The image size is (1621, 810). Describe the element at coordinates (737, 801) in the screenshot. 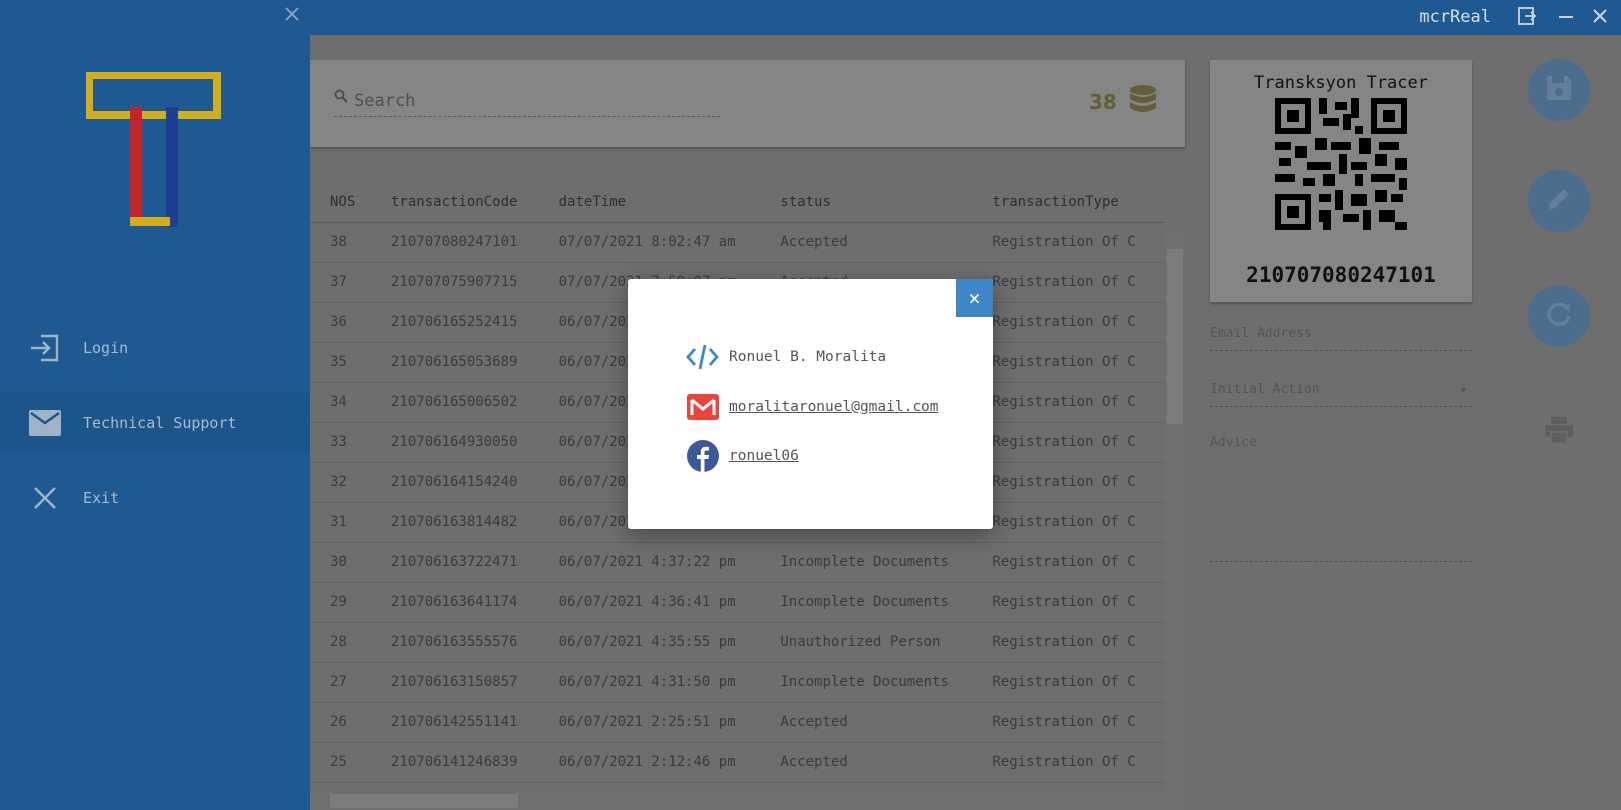

I see `horizontal-scrollbar` at that location.